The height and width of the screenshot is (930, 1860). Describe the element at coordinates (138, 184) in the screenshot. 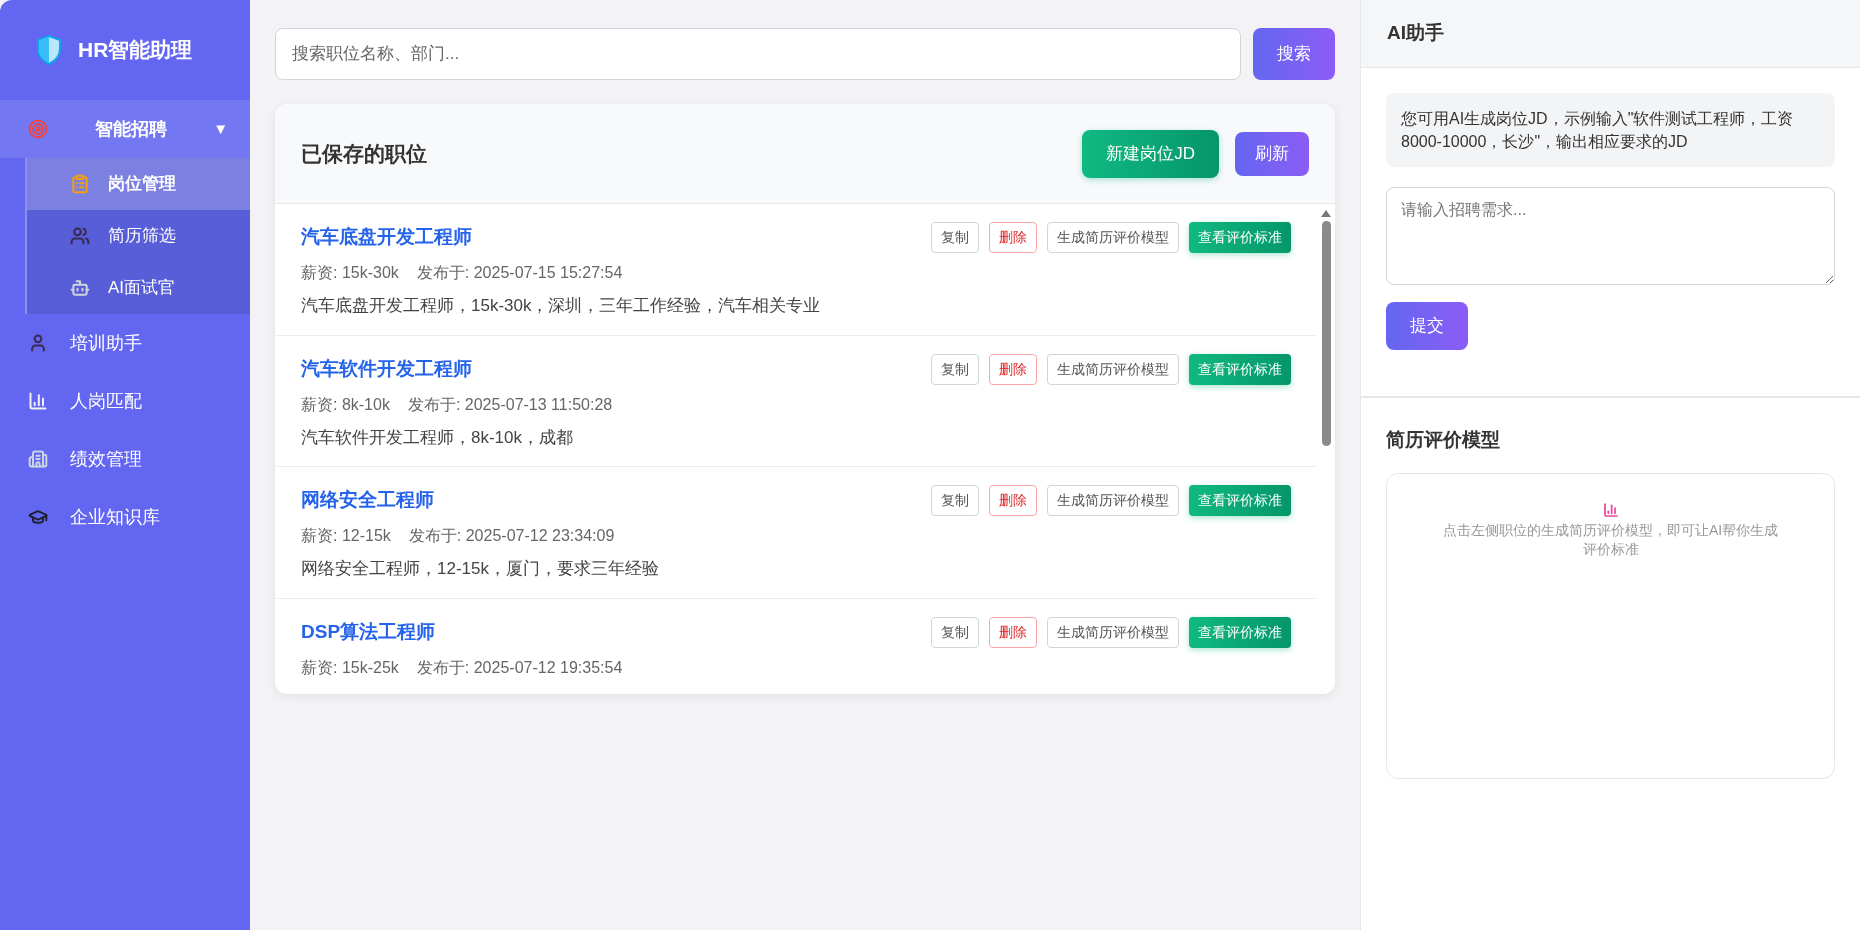

I see `submenu-item: 岗位管理` at that location.